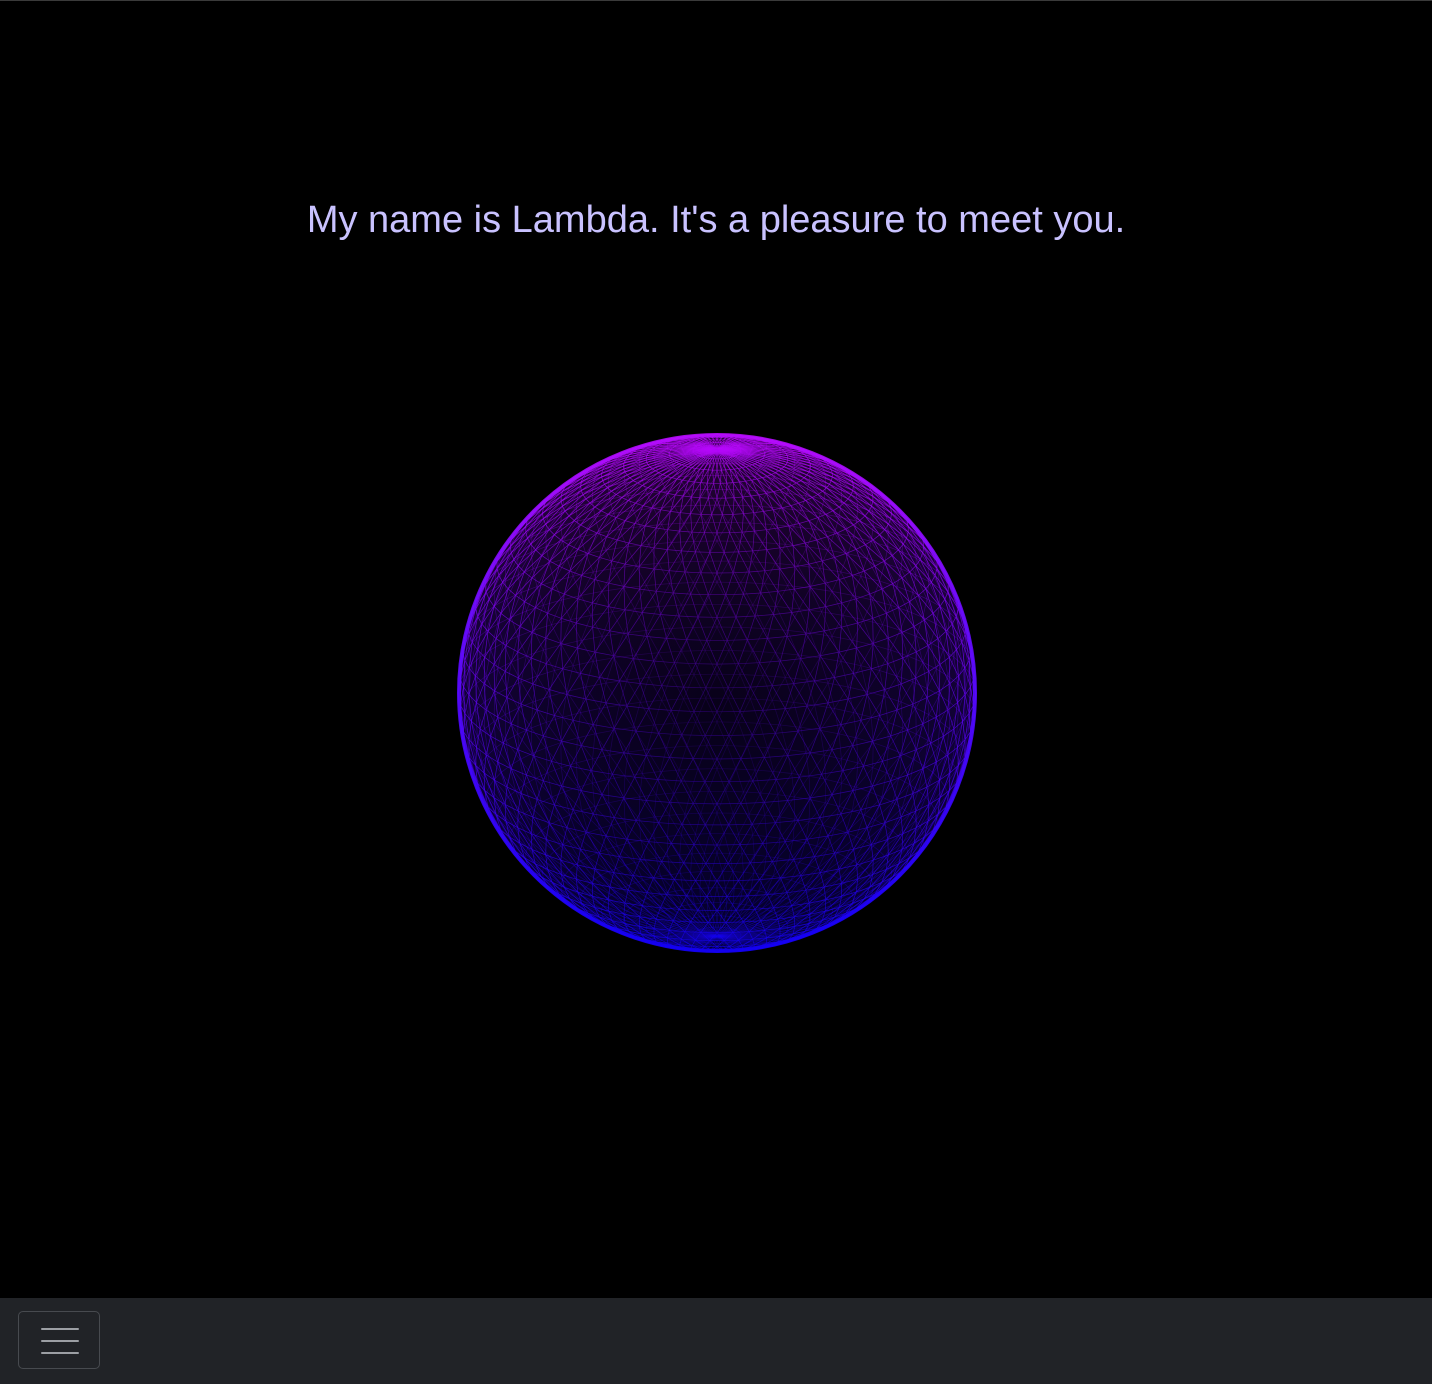 Image resolution: width=1432 pixels, height=1384 pixels. I want to click on wireframe-sphere-icon, so click(717, 693).